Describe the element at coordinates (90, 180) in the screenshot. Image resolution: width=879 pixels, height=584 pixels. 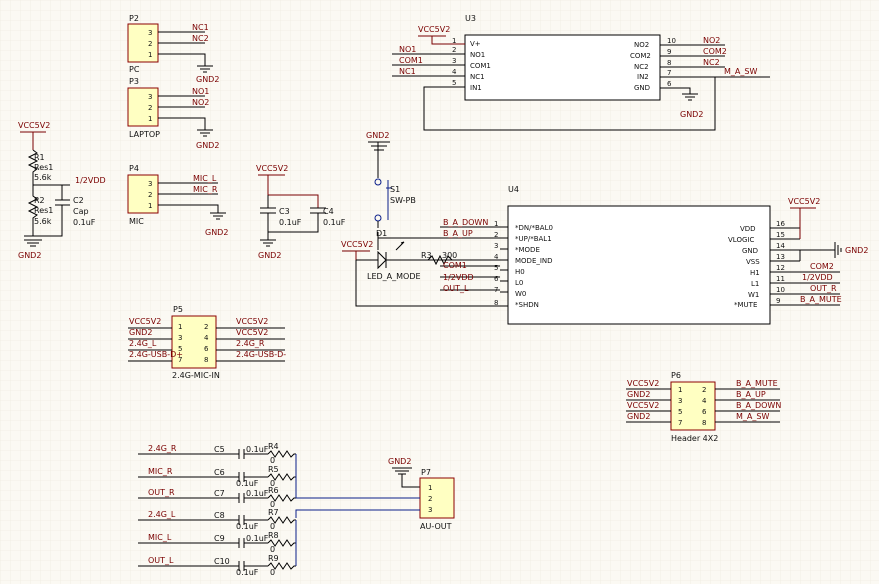
I see `half-vdd-label: 1/2VDD` at that location.